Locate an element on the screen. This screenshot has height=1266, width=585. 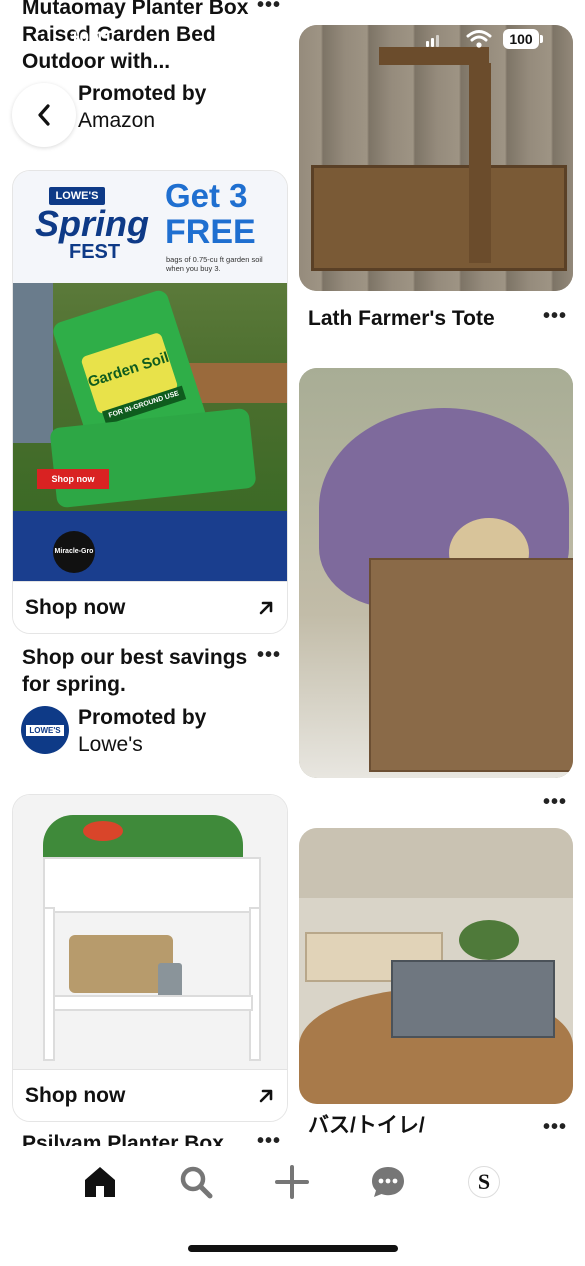
ad-footer: Miracle-Gro is located at coordinates (150, 546).